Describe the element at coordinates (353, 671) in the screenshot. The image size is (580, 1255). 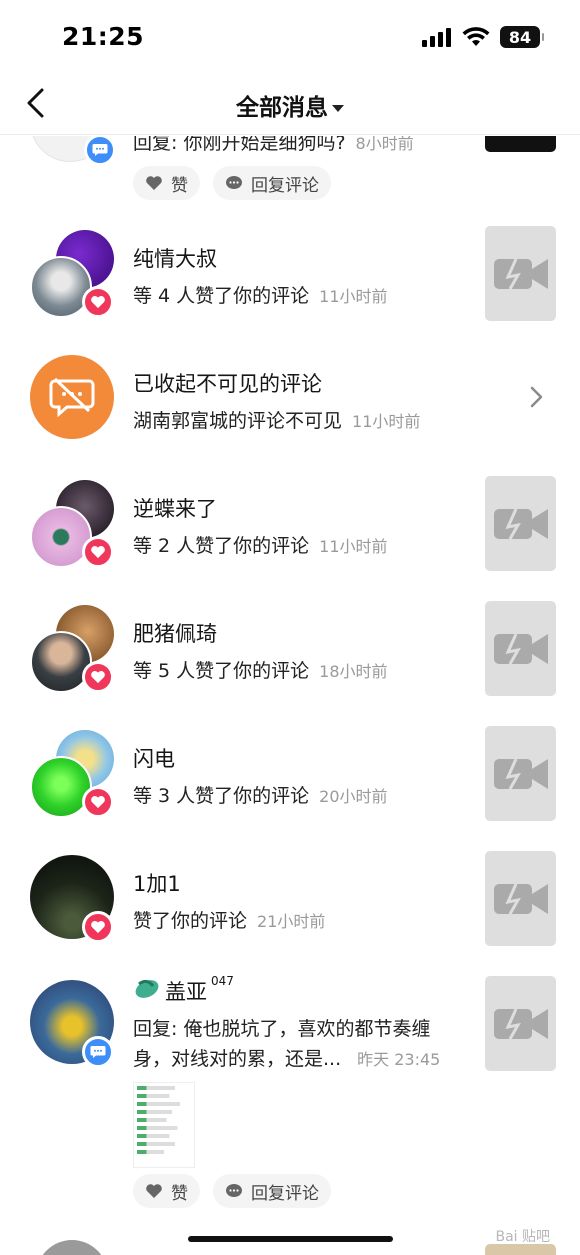
I see `timestamp: 18小时前` at that location.